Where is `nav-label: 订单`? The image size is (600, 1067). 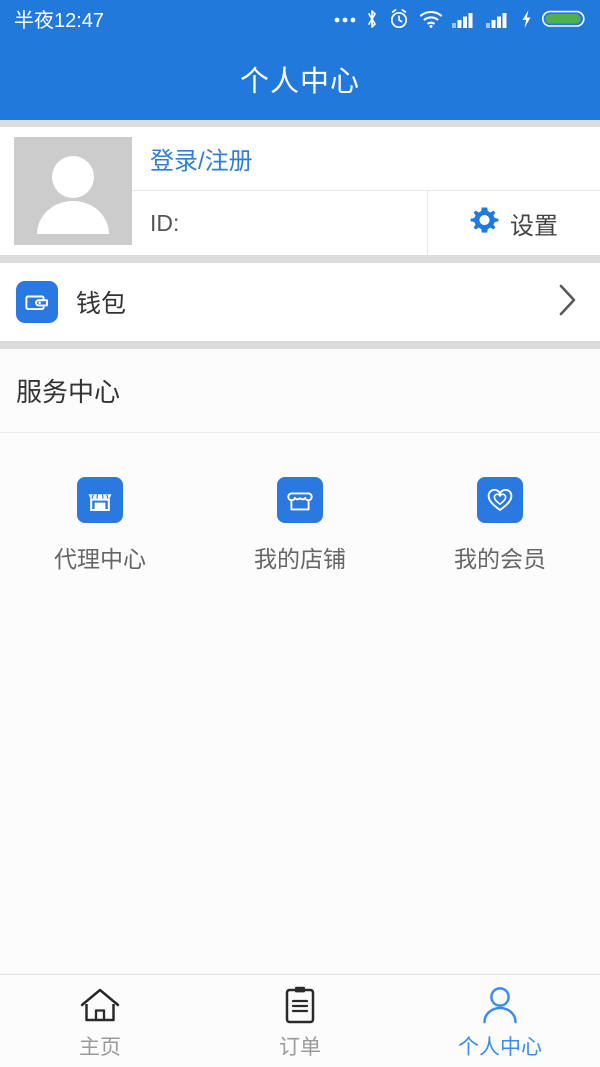 nav-label: 订单 is located at coordinates (300, 1047).